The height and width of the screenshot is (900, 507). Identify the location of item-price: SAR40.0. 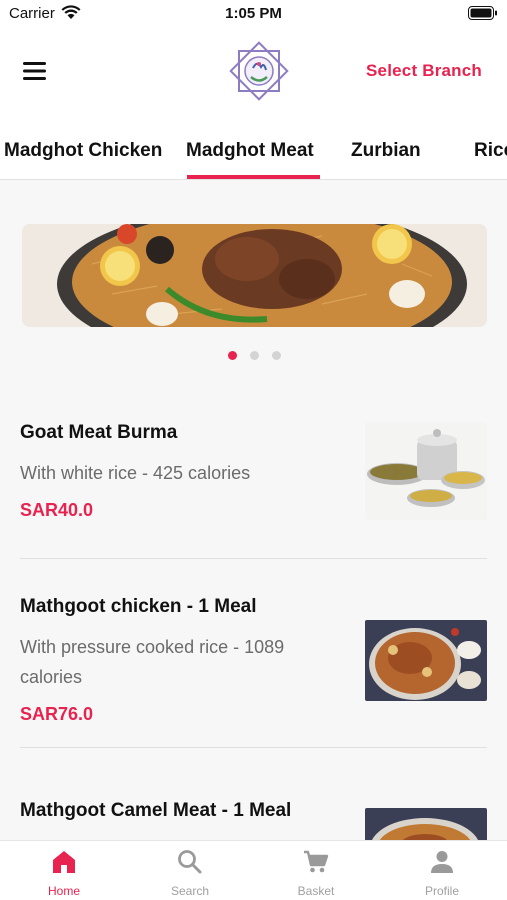
(57, 510).